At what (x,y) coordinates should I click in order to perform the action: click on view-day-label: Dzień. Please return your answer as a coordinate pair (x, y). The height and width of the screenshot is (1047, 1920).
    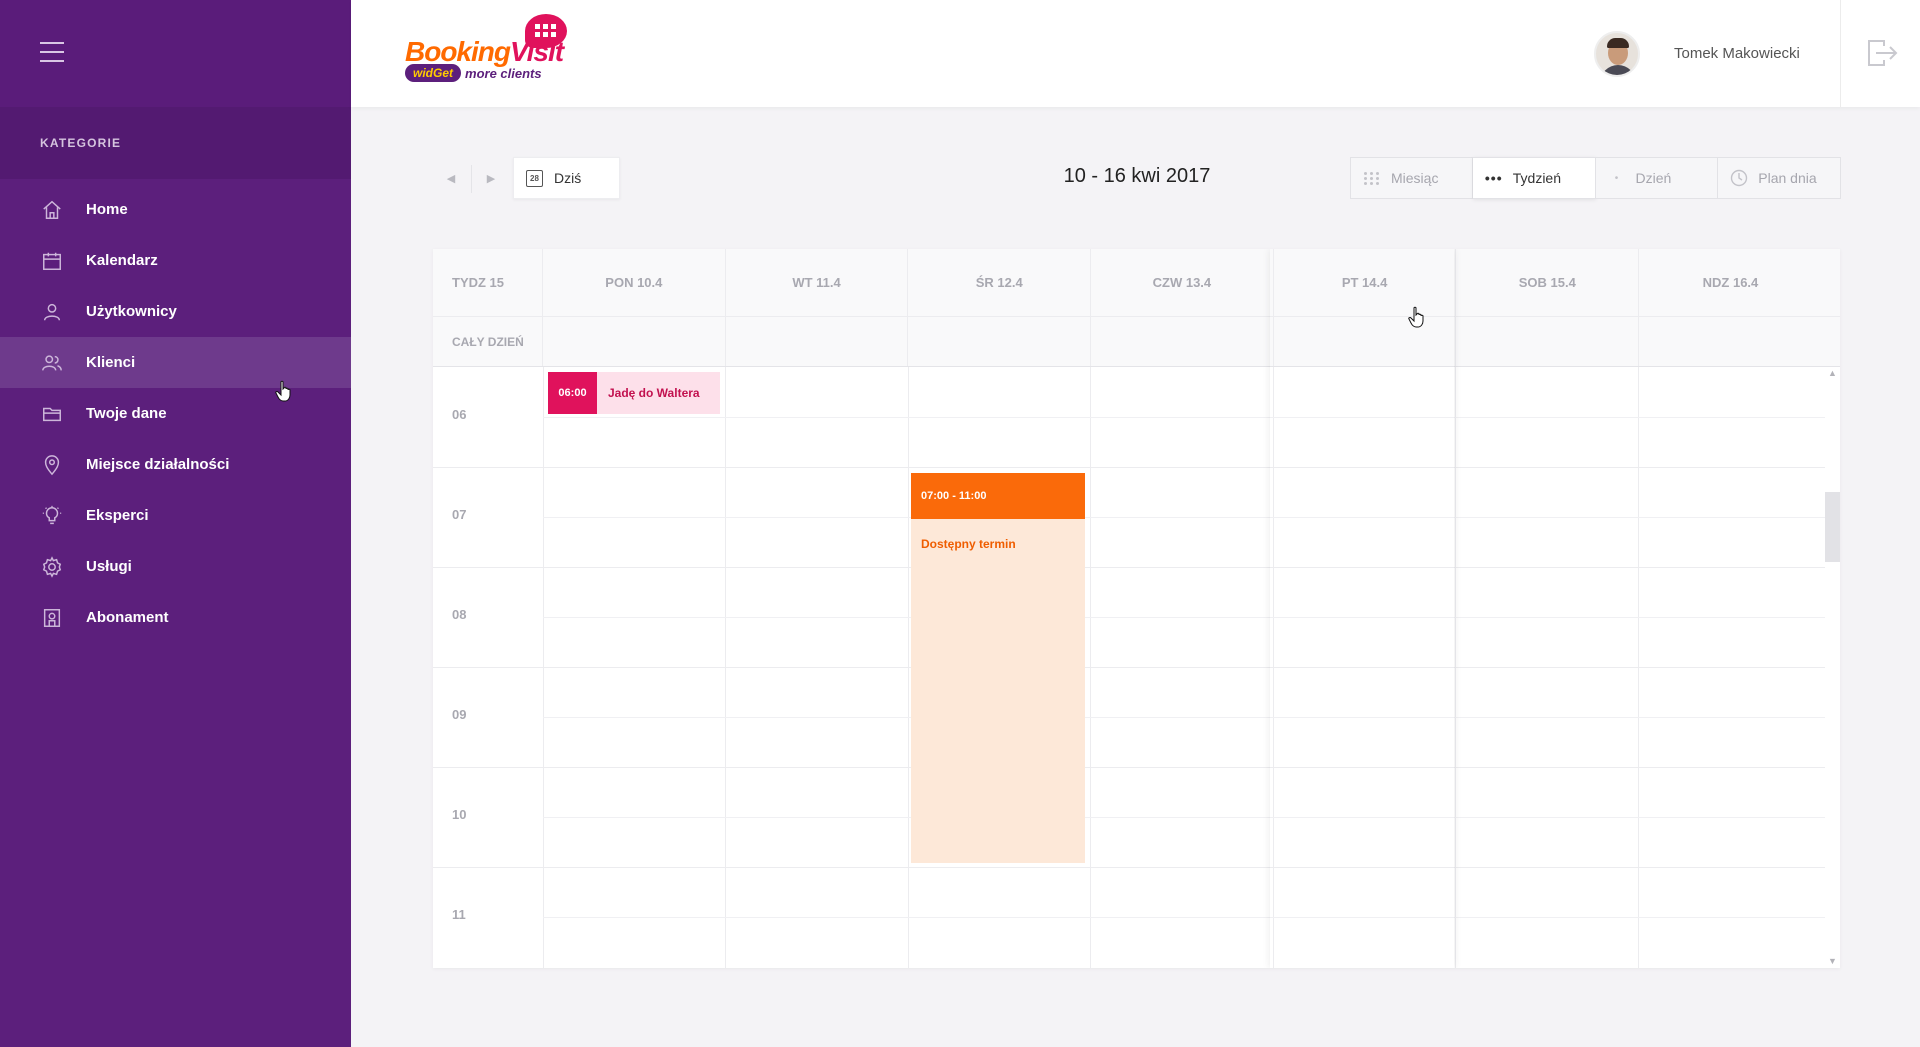
    Looking at the image, I should click on (1653, 178).